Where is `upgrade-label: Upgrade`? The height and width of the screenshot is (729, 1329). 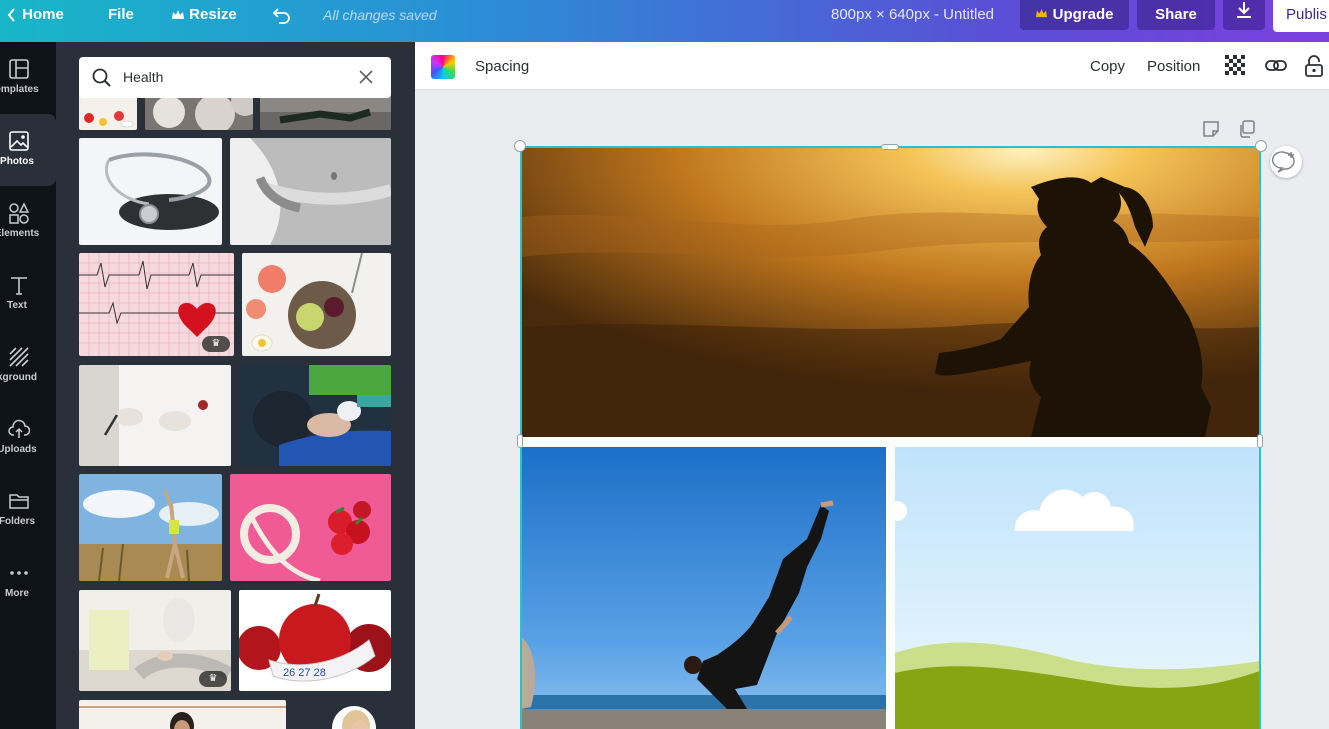
upgrade-label: Upgrade is located at coordinates (1083, 14).